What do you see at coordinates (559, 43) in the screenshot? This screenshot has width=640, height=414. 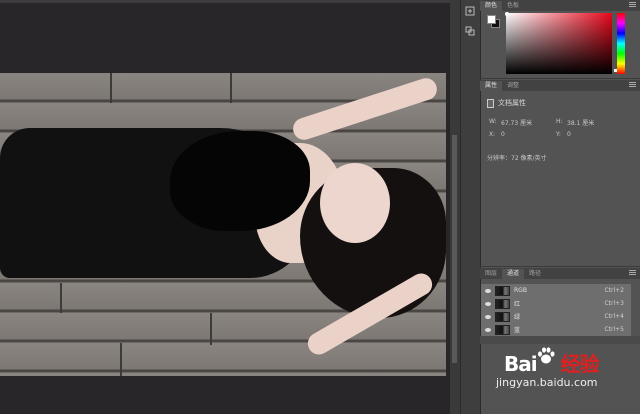 I see `color-picker-field` at bounding box center [559, 43].